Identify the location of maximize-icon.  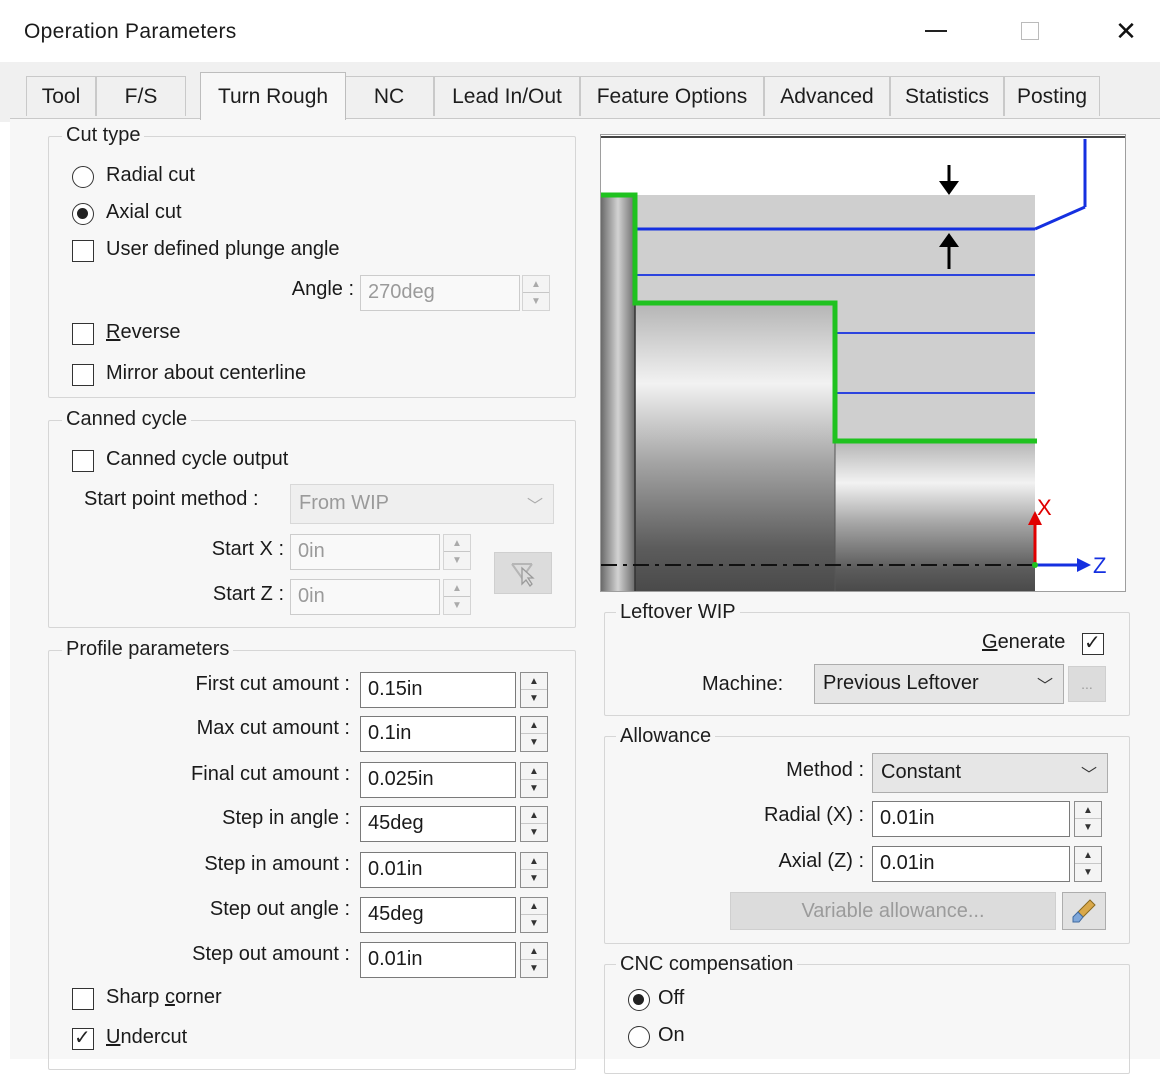
(1030, 31).